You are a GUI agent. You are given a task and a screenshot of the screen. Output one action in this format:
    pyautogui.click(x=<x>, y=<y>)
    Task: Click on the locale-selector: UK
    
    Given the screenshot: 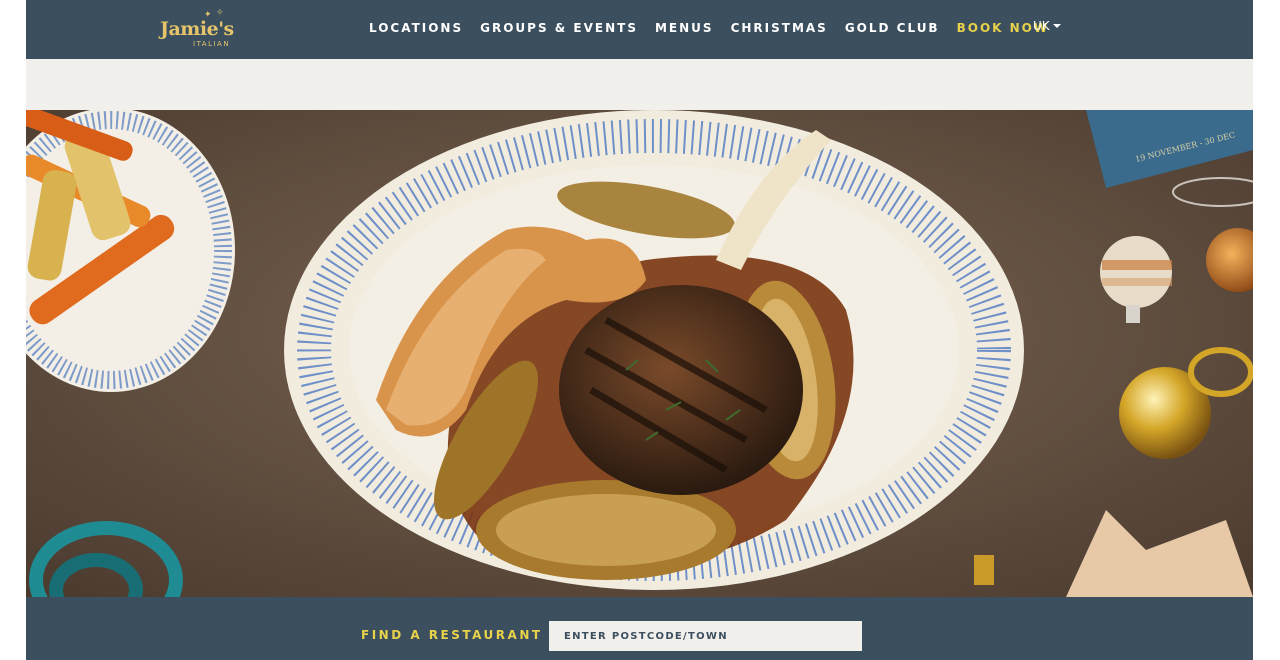 What is the action you would take?
    pyautogui.click(x=1047, y=26)
    